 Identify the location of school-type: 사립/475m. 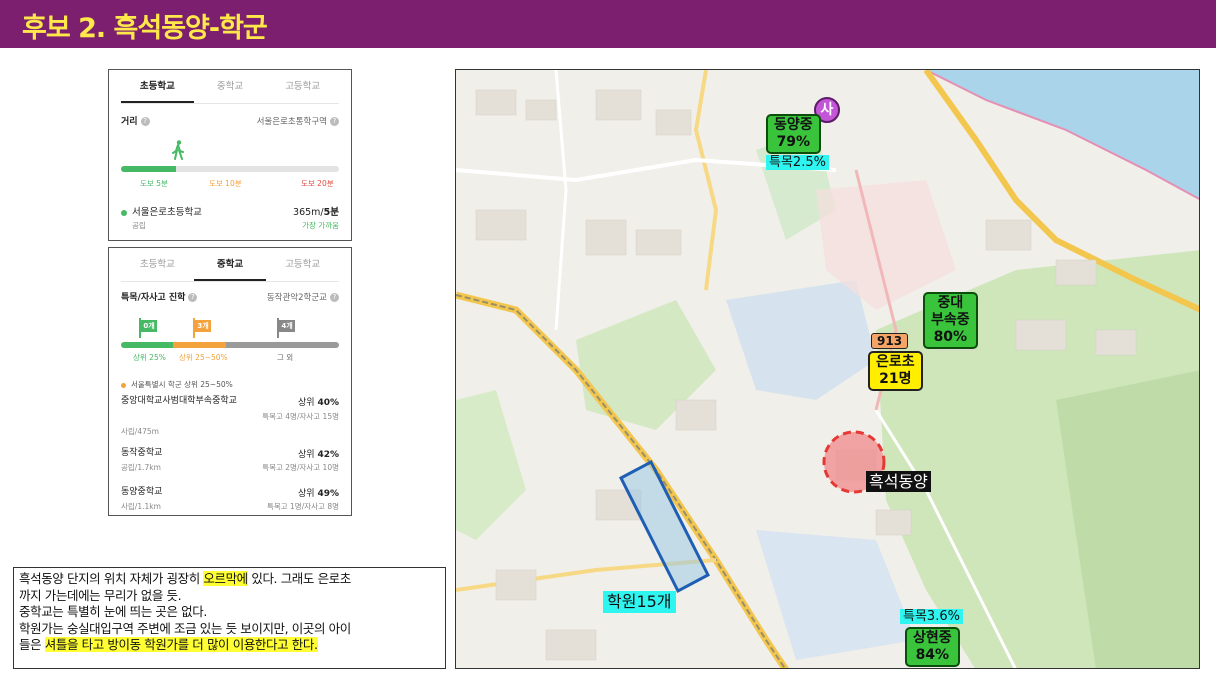
(140, 431).